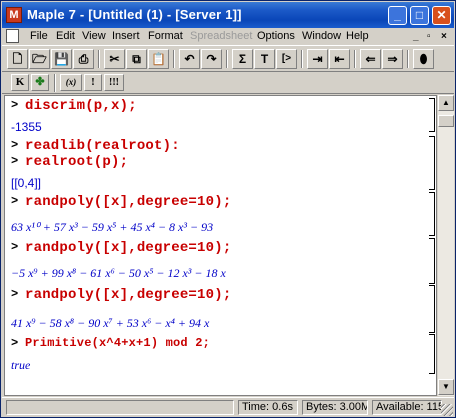 The width and height of the screenshot is (456, 418). I want to click on mdi-restore-button: ▫, so click(429, 36).